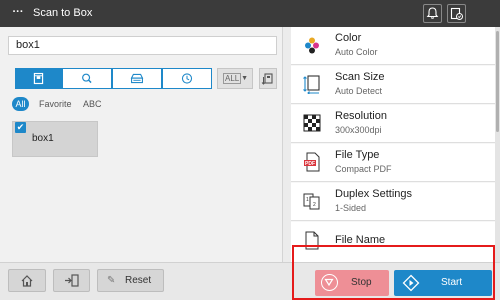  Describe the element at coordinates (311, 84) in the screenshot. I see `scan-size-icon` at that location.